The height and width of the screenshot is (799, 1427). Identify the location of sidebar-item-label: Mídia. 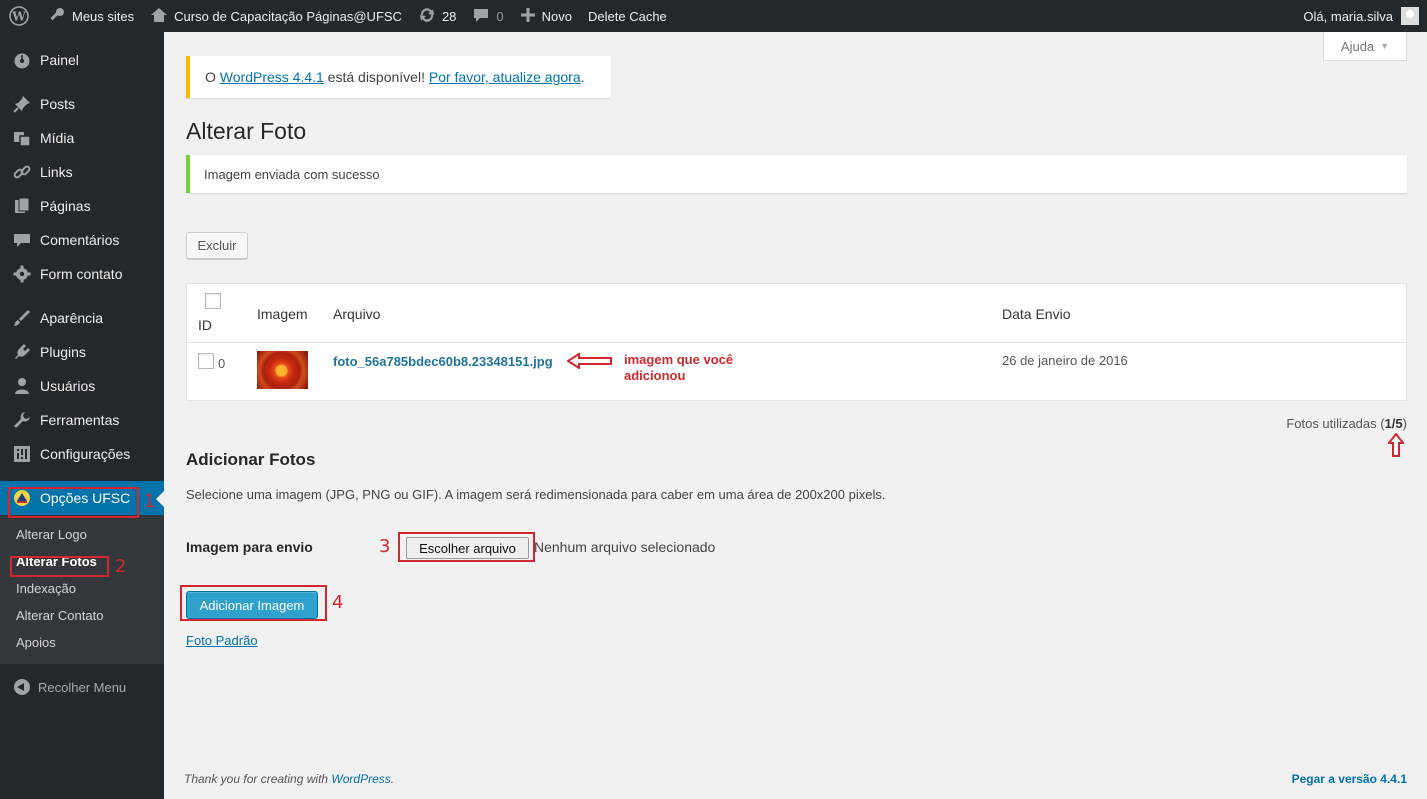
(57, 138).